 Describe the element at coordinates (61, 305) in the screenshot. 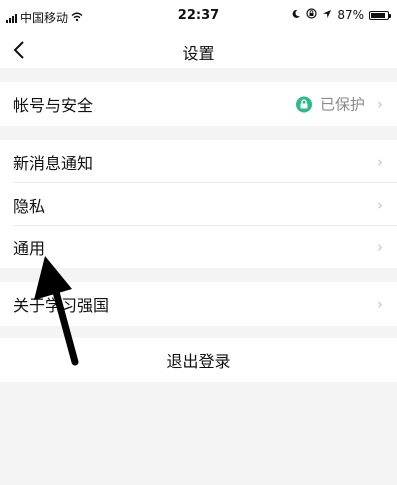

I see `settings-item-label: 关于学习强国` at that location.